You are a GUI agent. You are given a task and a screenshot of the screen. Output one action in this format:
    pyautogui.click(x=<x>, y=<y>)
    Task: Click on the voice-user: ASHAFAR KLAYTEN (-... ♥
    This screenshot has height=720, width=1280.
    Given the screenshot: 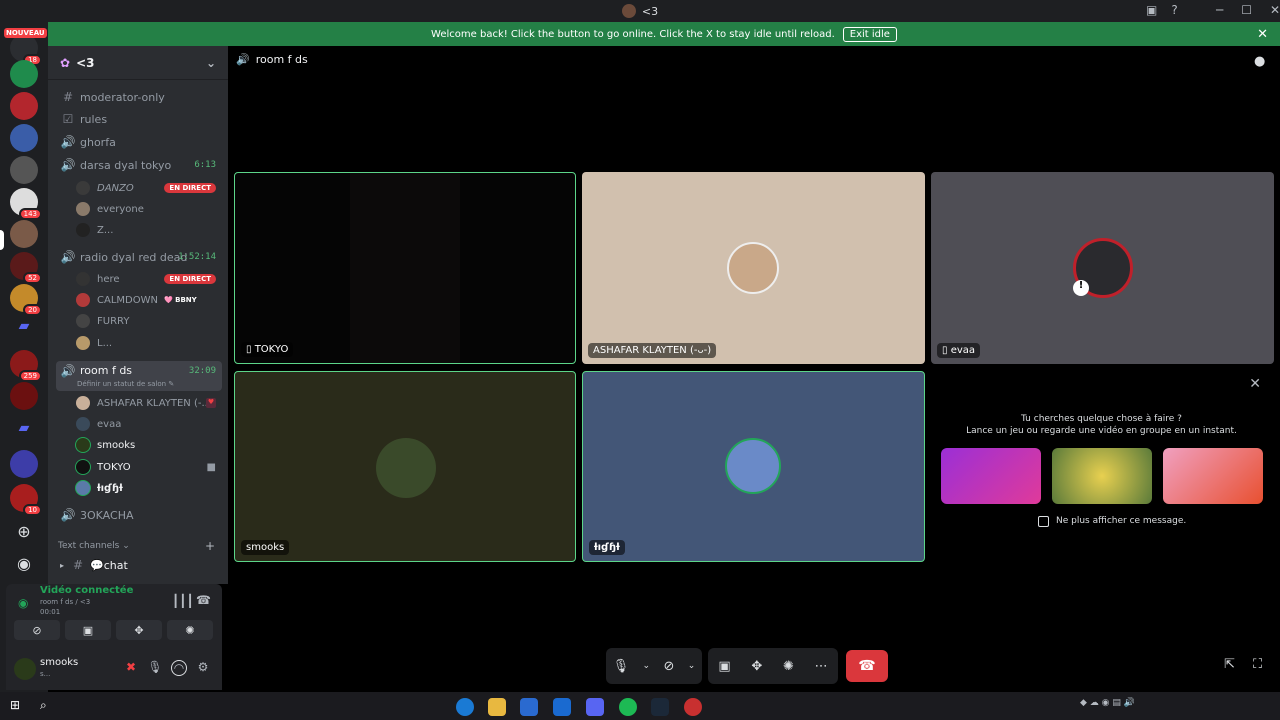 What is the action you would take?
    pyautogui.click(x=149, y=403)
    